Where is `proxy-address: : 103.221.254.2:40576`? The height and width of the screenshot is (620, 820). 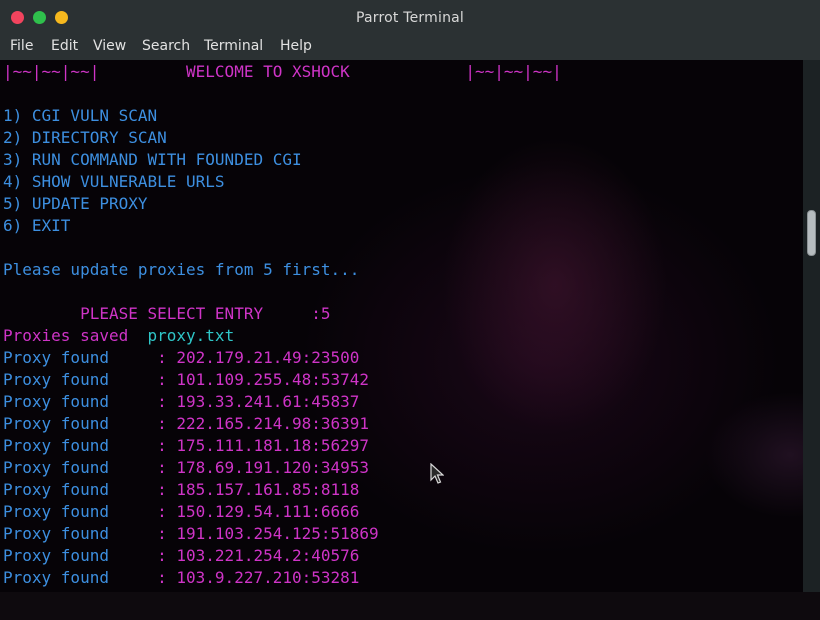
proxy-address: : 103.221.254.2:40576 is located at coordinates (258, 555).